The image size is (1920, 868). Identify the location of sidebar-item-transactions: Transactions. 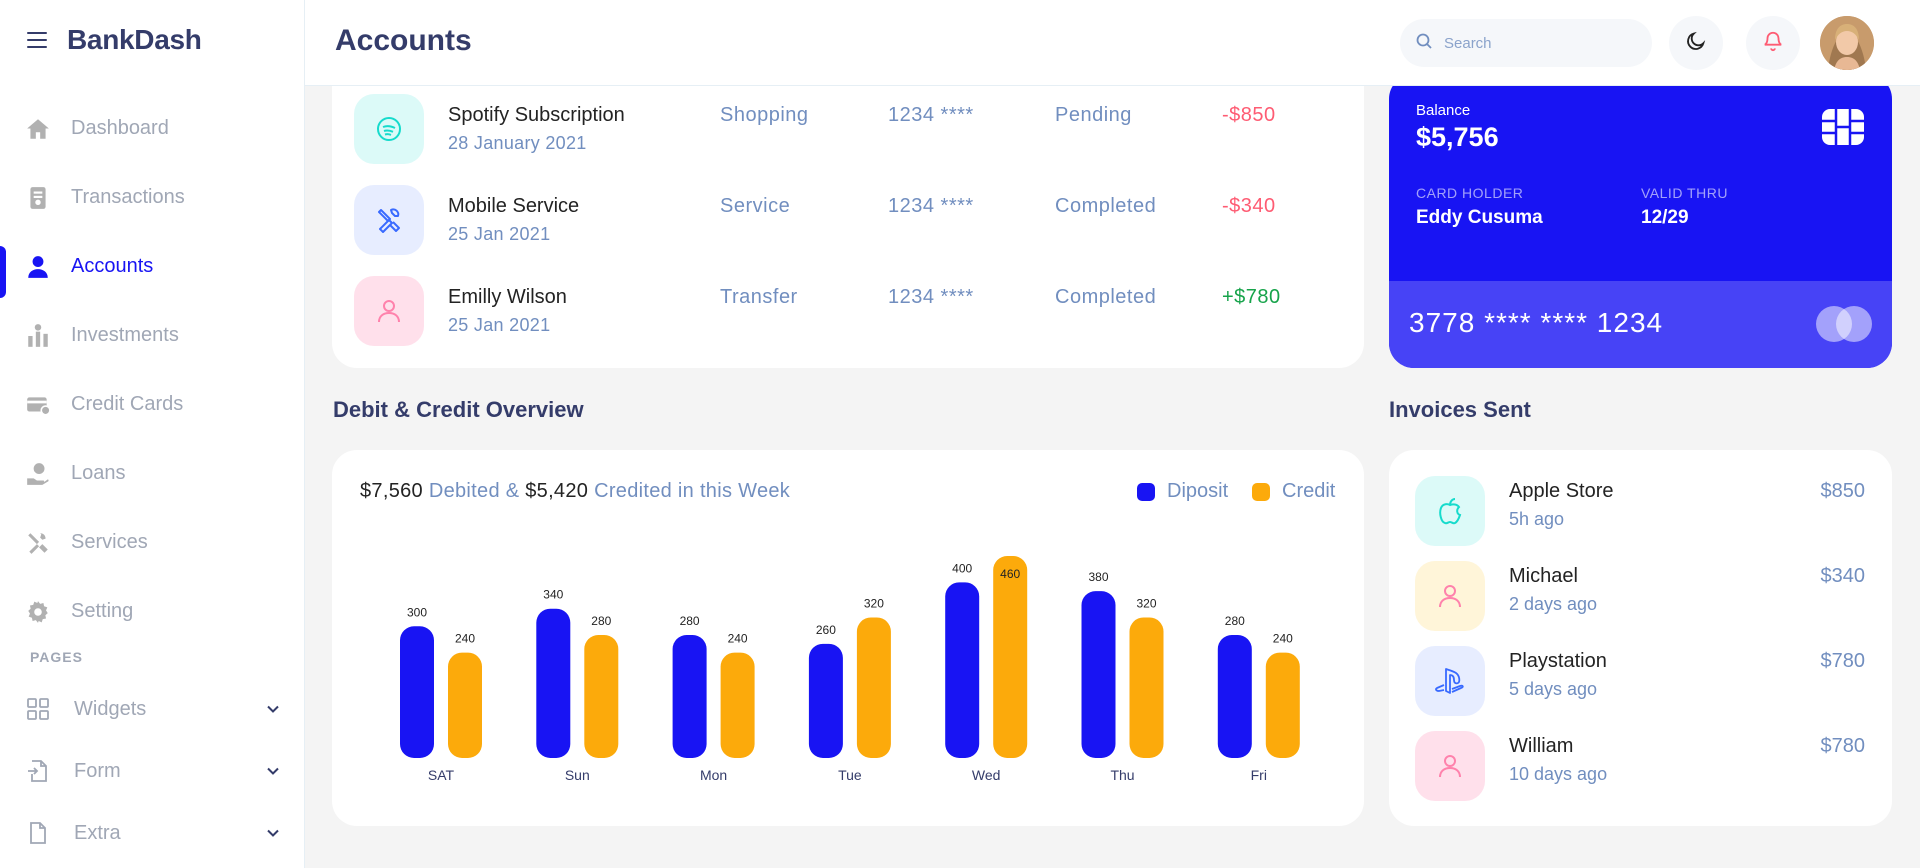
(152, 197).